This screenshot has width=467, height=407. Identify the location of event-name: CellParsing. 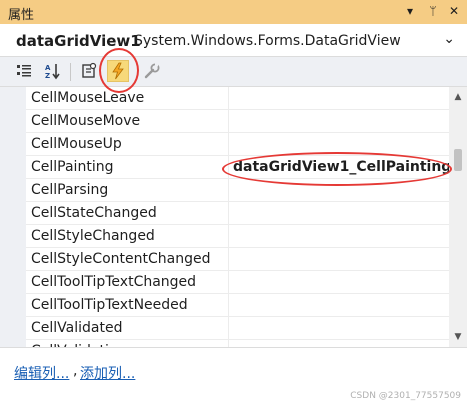
(70, 190).